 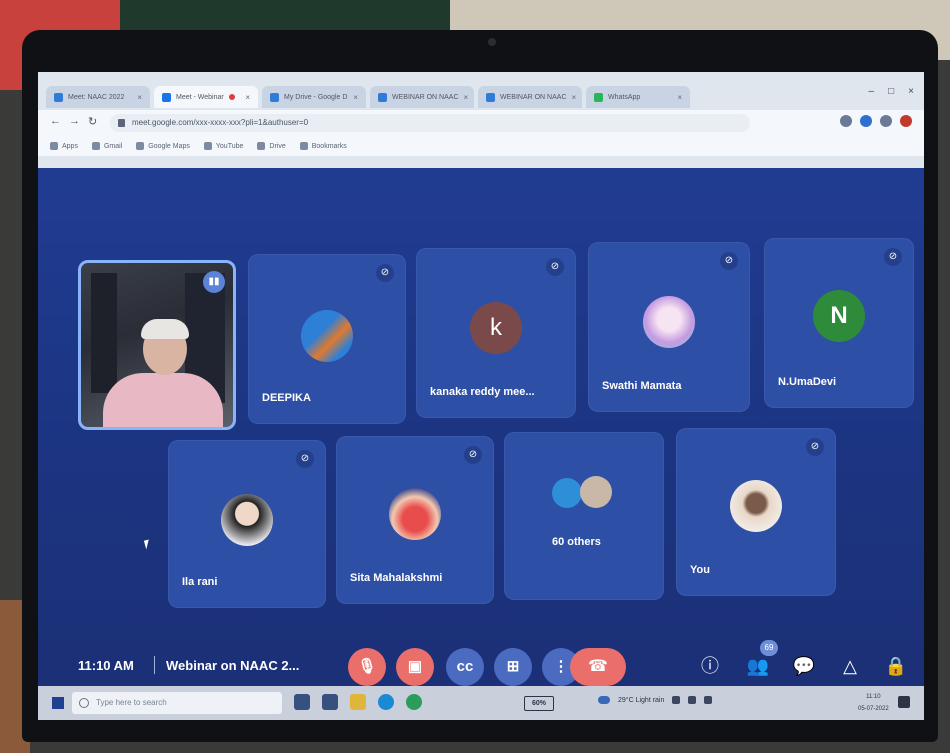 What do you see at coordinates (414, 702) in the screenshot?
I see `chrome-icon` at bounding box center [414, 702].